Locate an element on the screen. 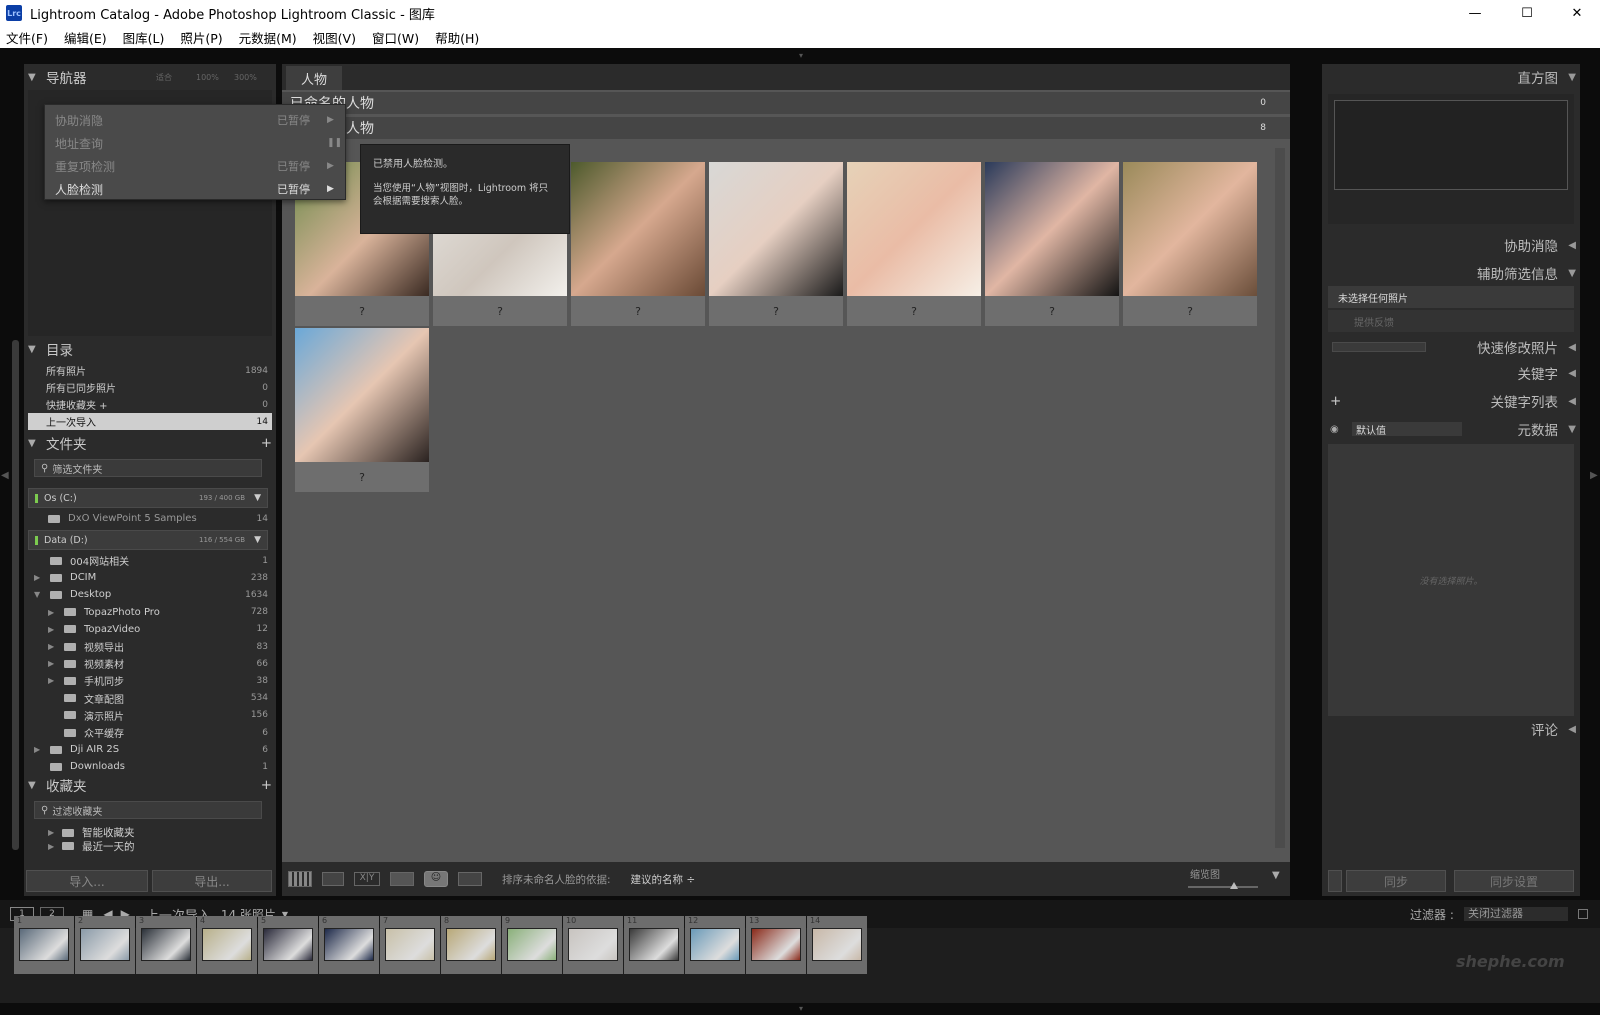 Image resolution: width=1600 pixels, height=1015 pixels. comments-header: 评论 ◀ is located at coordinates (1451, 729).